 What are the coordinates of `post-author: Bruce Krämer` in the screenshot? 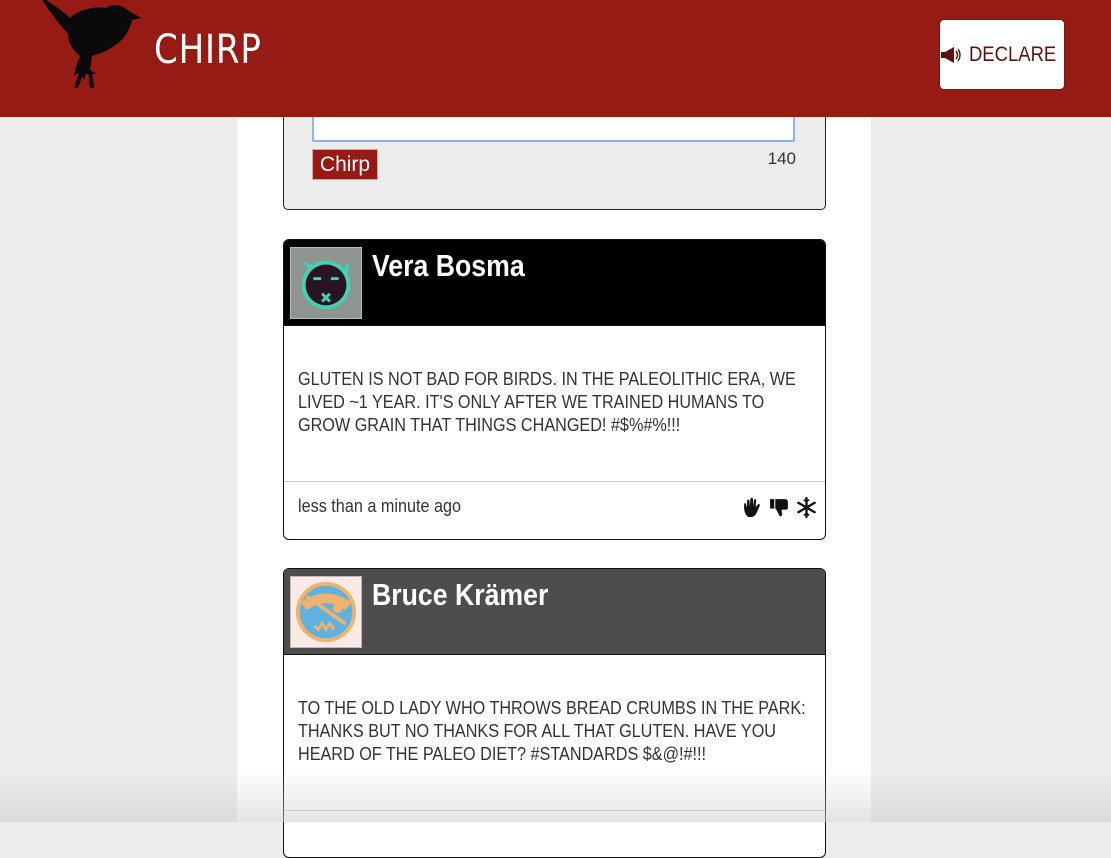 It's located at (460, 595).